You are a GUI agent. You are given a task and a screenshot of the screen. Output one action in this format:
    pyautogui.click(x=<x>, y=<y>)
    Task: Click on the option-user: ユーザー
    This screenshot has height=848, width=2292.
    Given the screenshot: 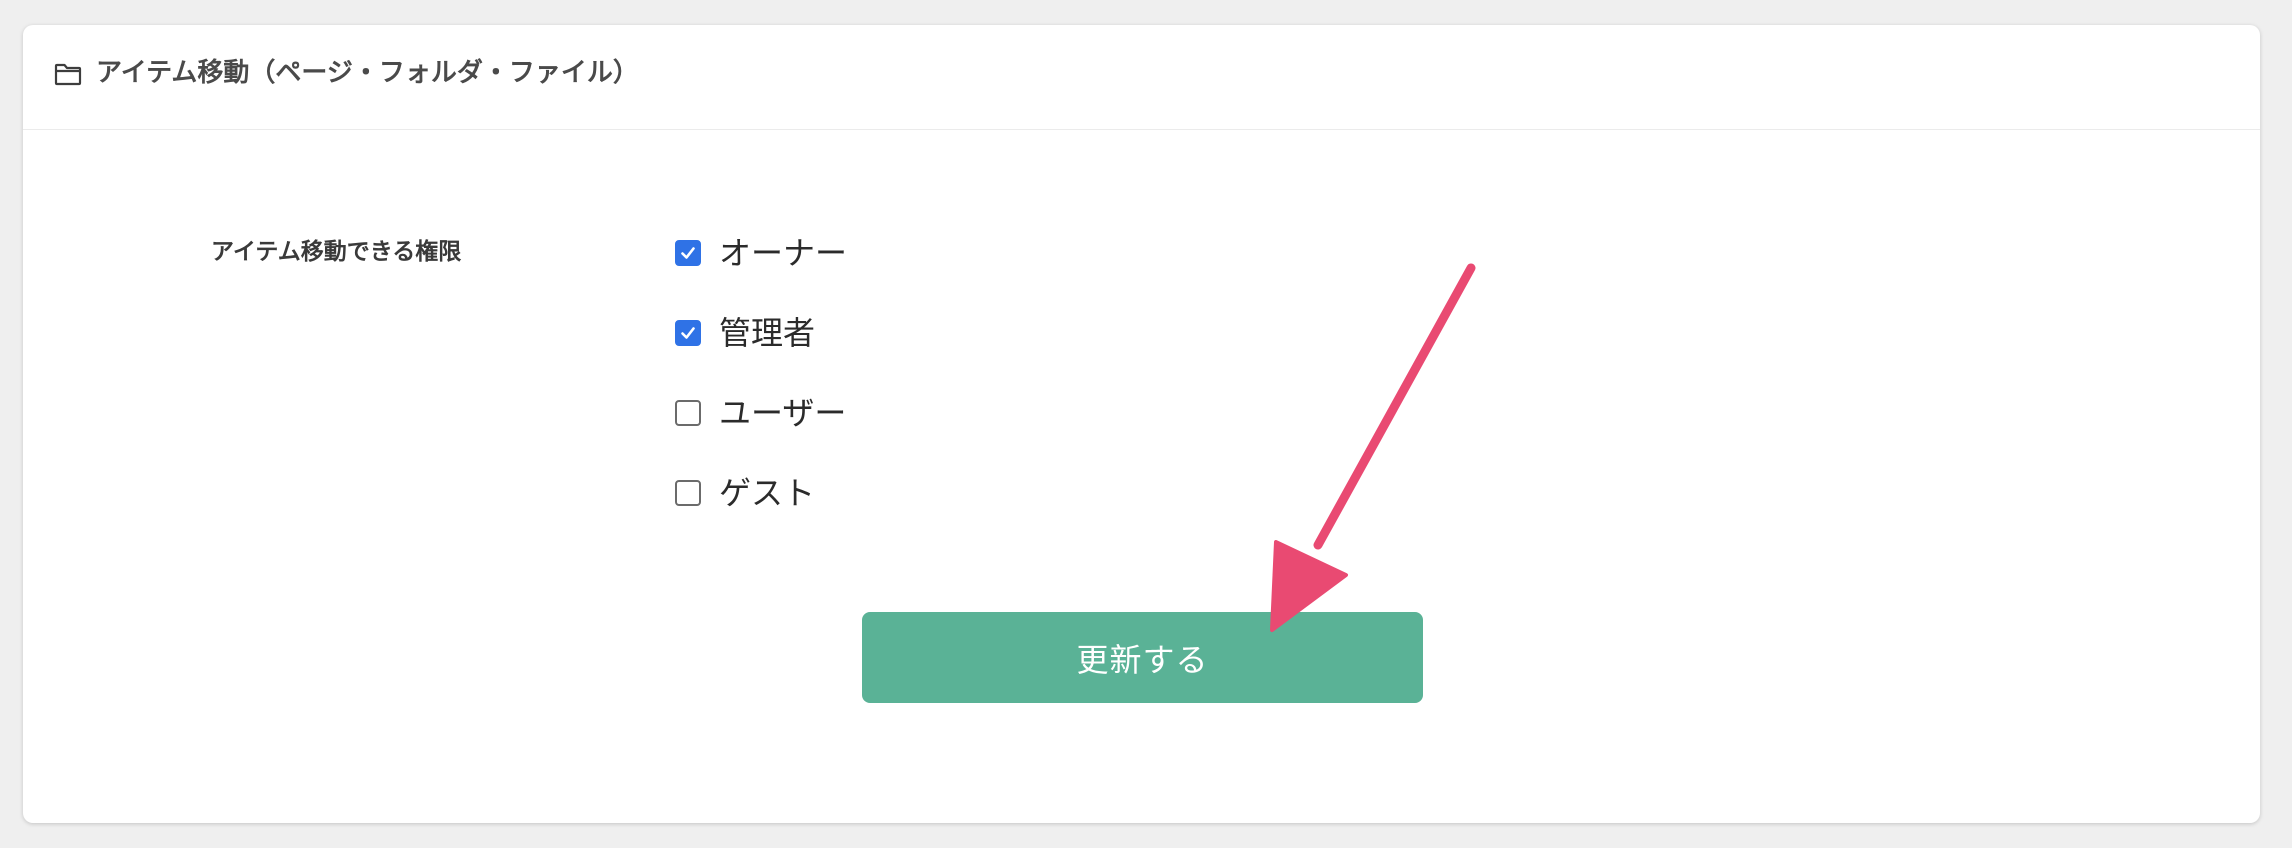 What is the action you would take?
    pyautogui.click(x=760, y=413)
    